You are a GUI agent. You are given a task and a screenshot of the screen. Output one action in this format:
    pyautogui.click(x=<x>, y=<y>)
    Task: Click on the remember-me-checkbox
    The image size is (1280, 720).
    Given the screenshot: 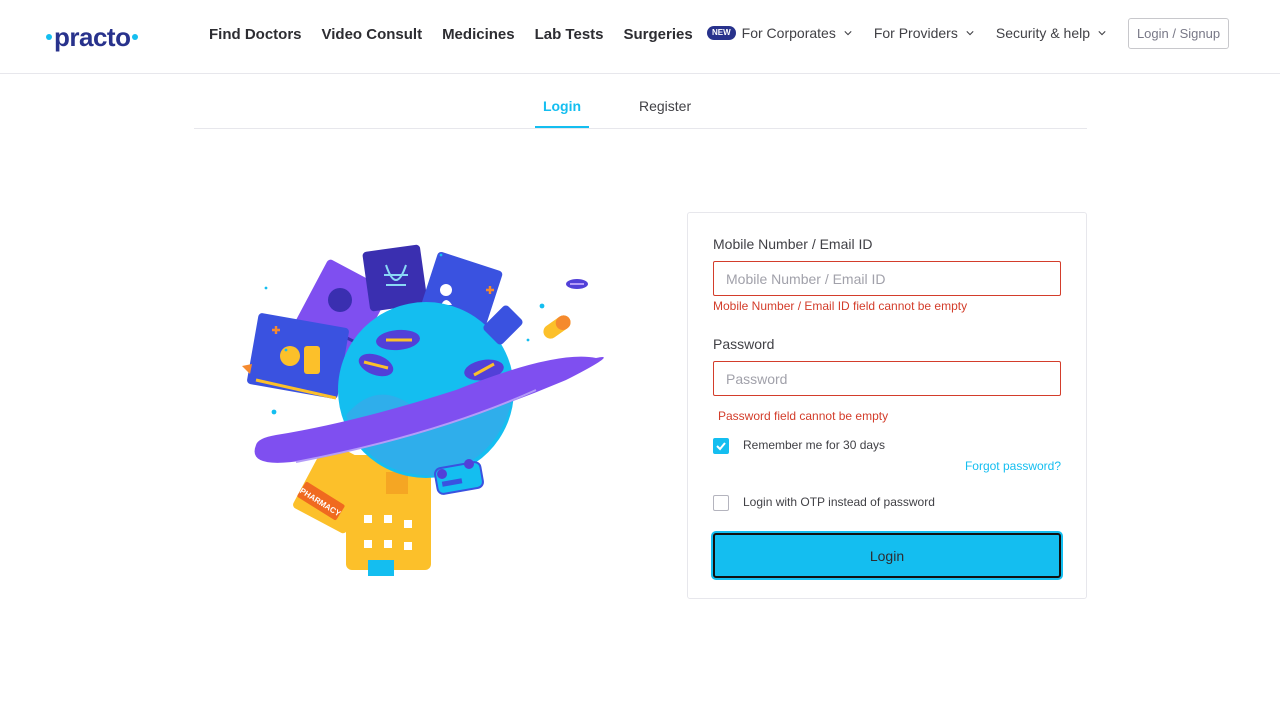 What is the action you would take?
    pyautogui.click(x=721, y=446)
    